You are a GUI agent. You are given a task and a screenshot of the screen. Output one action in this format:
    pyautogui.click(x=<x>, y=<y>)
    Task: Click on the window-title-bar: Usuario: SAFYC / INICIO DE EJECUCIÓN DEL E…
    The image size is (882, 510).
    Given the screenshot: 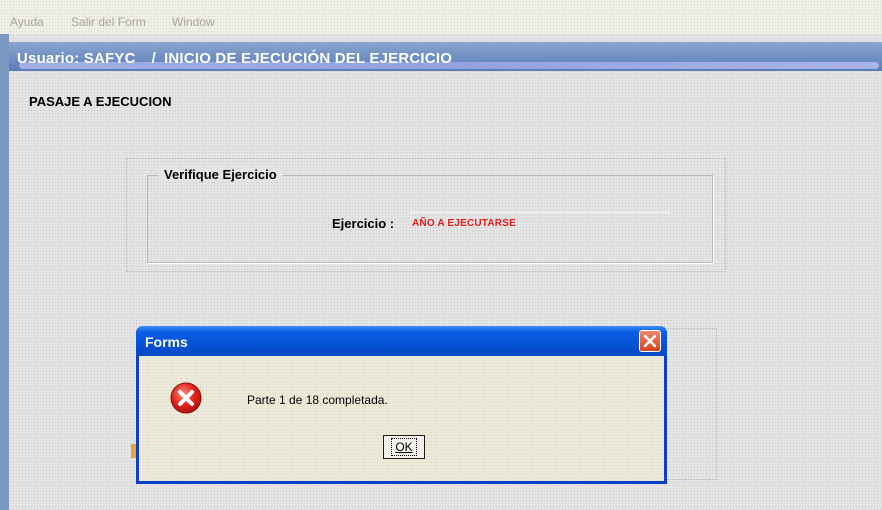 What is the action you would take?
    pyautogui.click(x=445, y=56)
    